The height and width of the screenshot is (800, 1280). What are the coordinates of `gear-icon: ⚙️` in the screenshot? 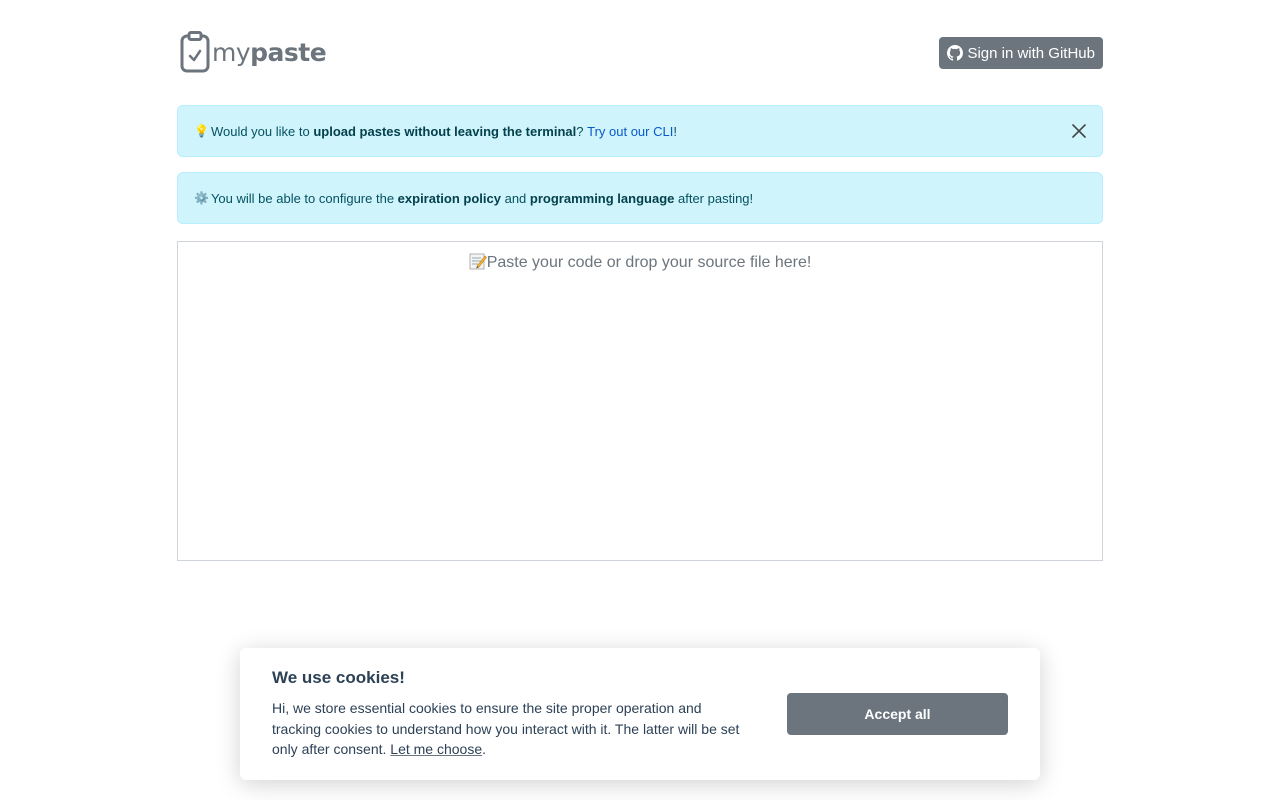 It's located at (201, 198).